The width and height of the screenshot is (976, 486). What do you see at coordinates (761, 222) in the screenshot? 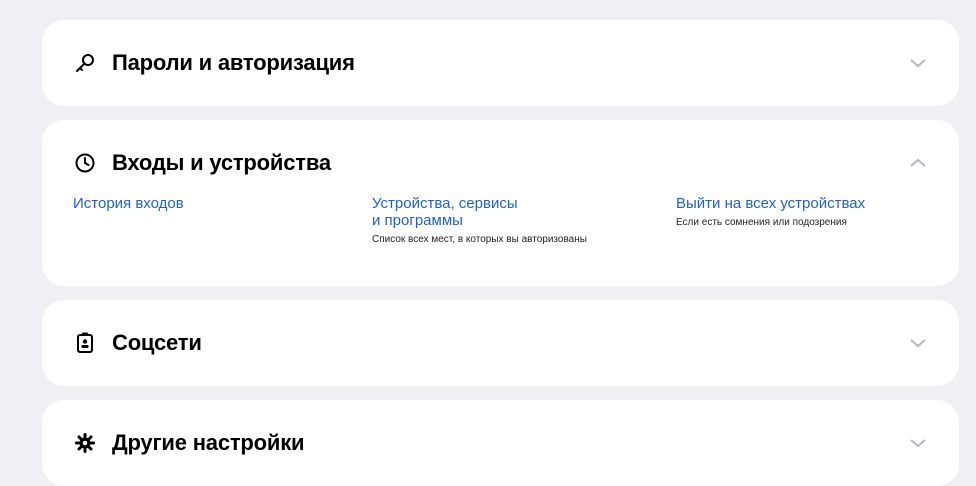
I see `logout-all-description: Если есть сомнения или подозрения` at bounding box center [761, 222].